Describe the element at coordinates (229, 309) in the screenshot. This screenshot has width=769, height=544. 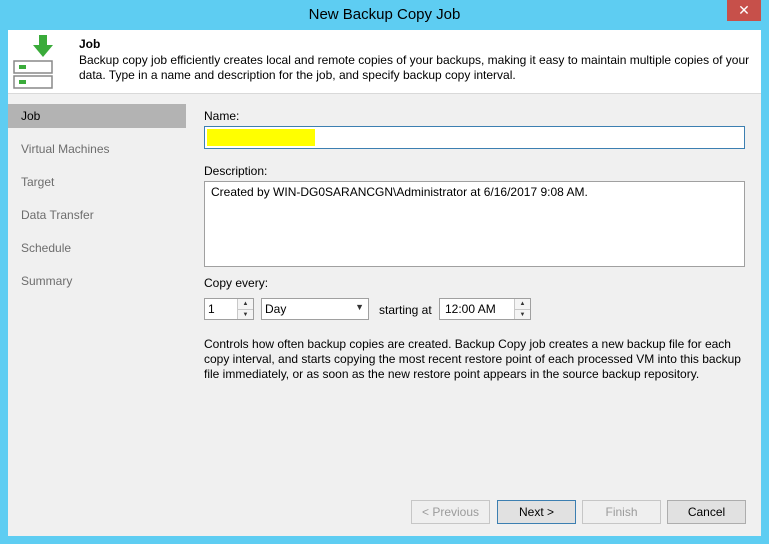
I see `interval-stepper: 1 ▲ ▼` at that location.